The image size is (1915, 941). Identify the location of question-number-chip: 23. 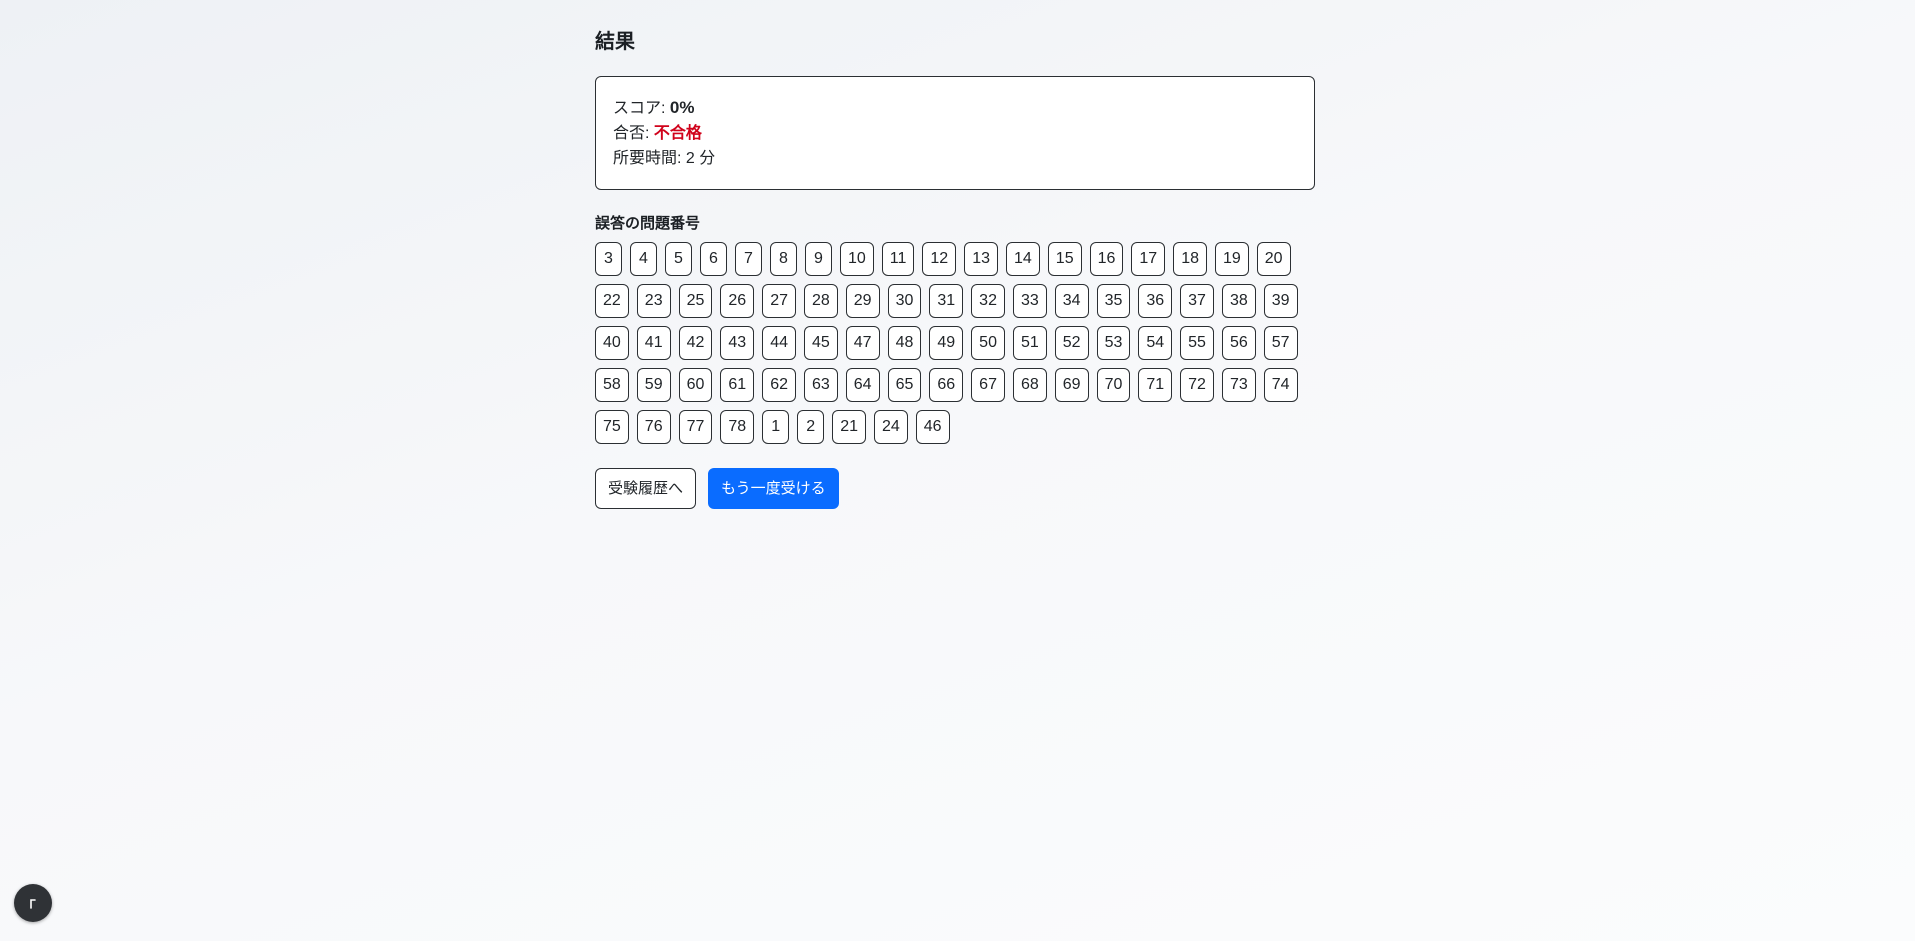
(653, 301).